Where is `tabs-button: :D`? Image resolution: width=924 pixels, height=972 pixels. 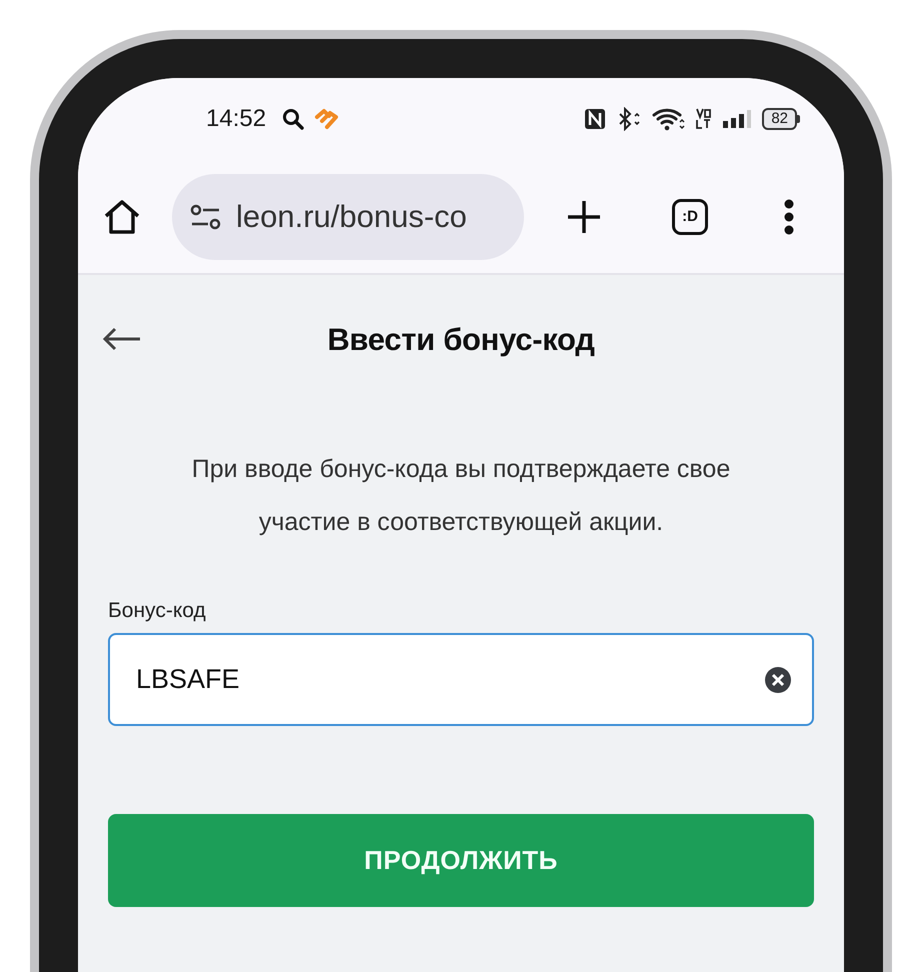 tabs-button: :D is located at coordinates (690, 216).